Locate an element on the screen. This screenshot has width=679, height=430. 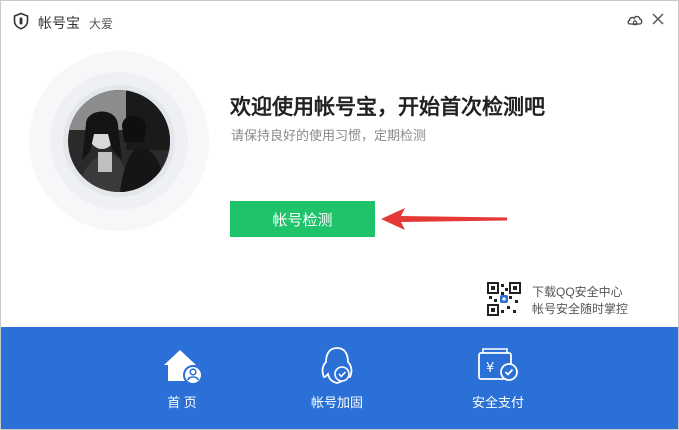
cloud-shirt-icon is located at coordinates (635, 20).